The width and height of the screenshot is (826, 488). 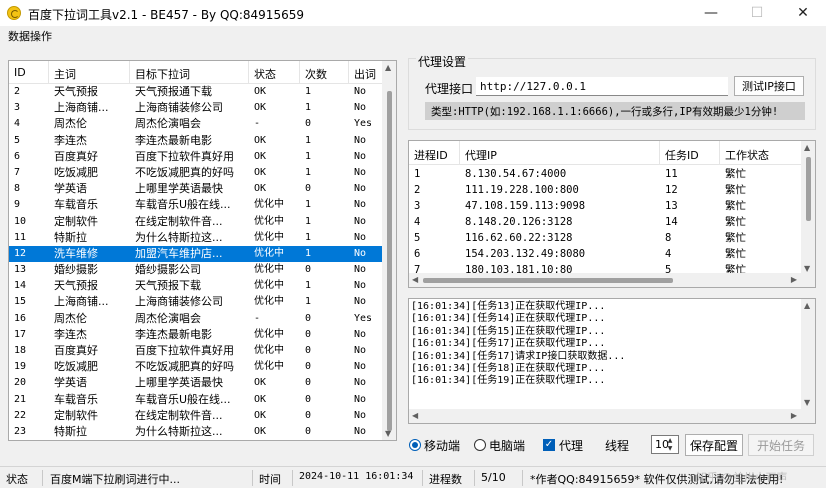 I want to click on cell-proxy-ip: 8.148.20.126:3128, so click(x=519, y=222).